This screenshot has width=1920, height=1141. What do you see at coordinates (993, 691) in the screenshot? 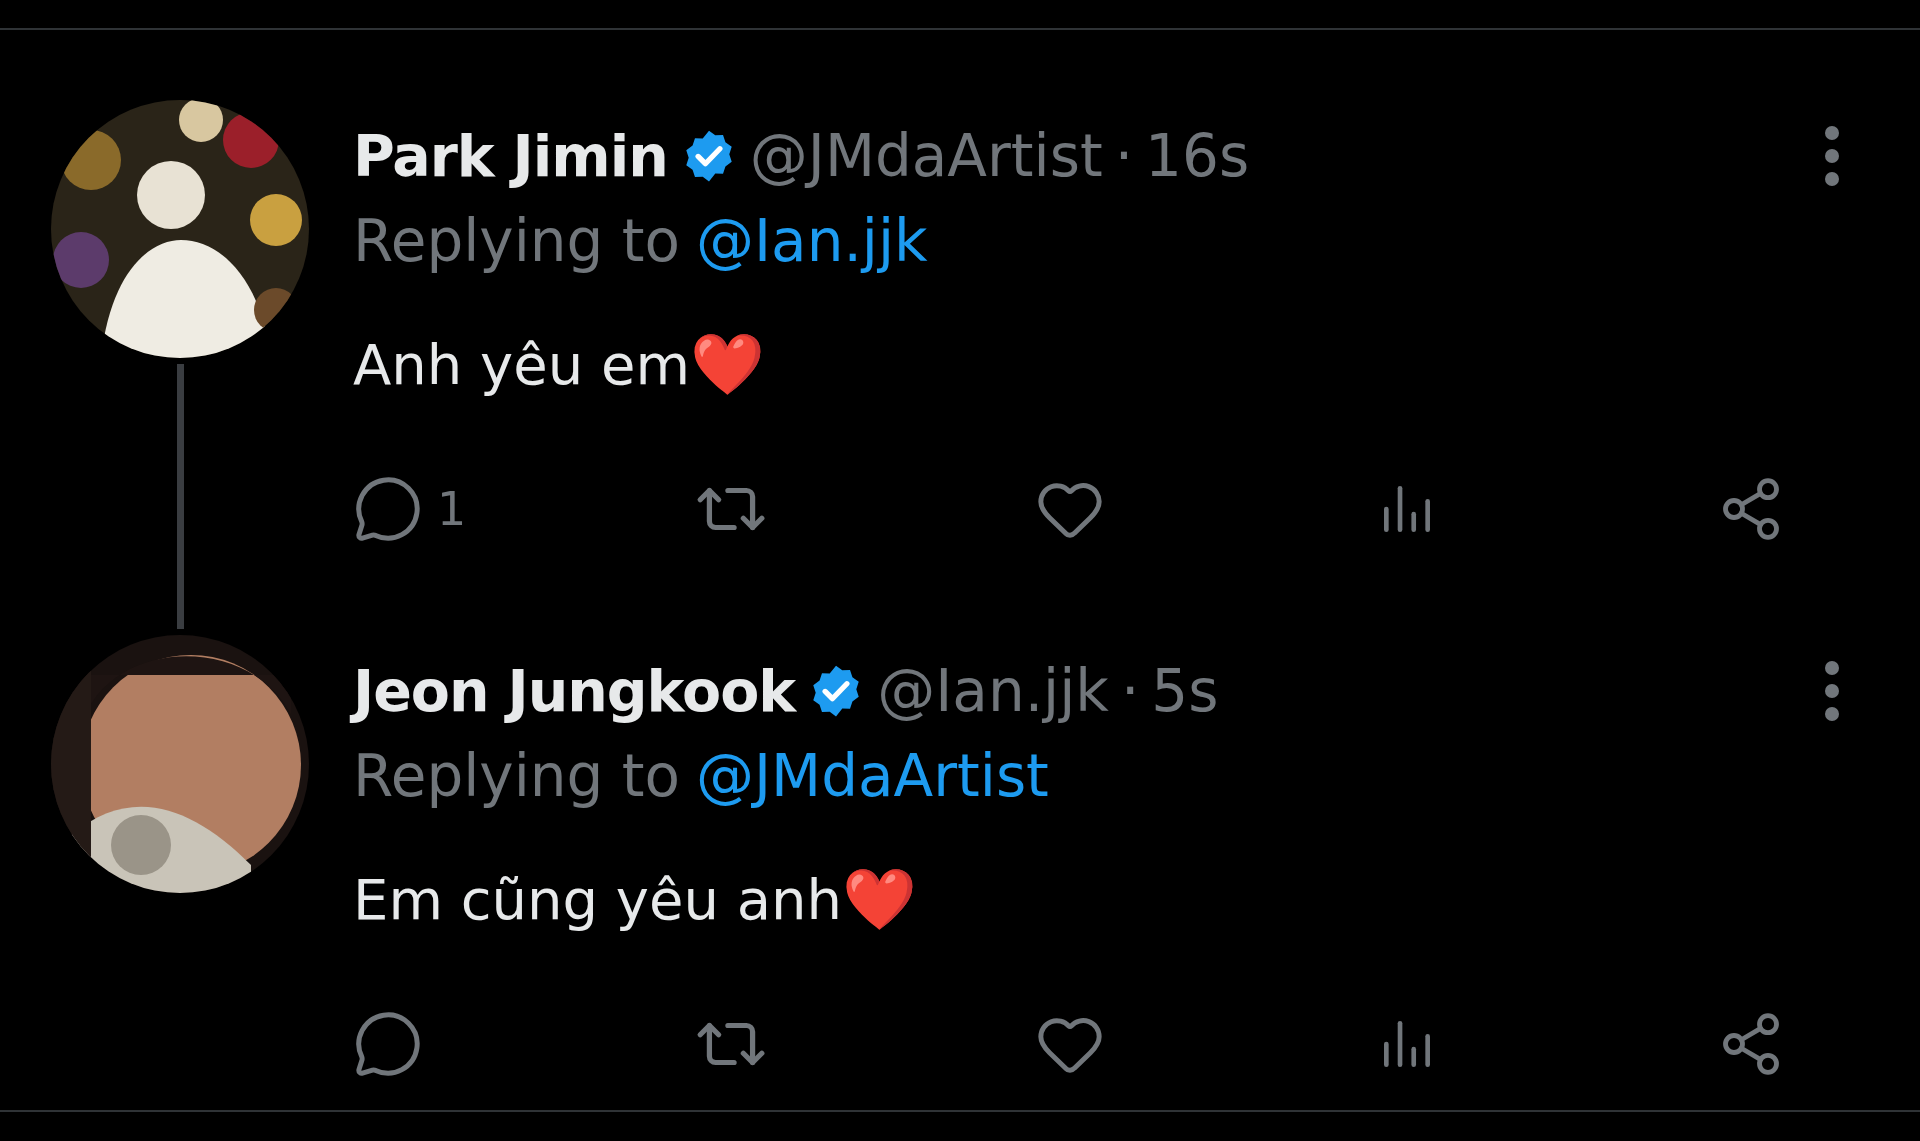
I see `user-handle: @Ian.jjk` at bounding box center [993, 691].